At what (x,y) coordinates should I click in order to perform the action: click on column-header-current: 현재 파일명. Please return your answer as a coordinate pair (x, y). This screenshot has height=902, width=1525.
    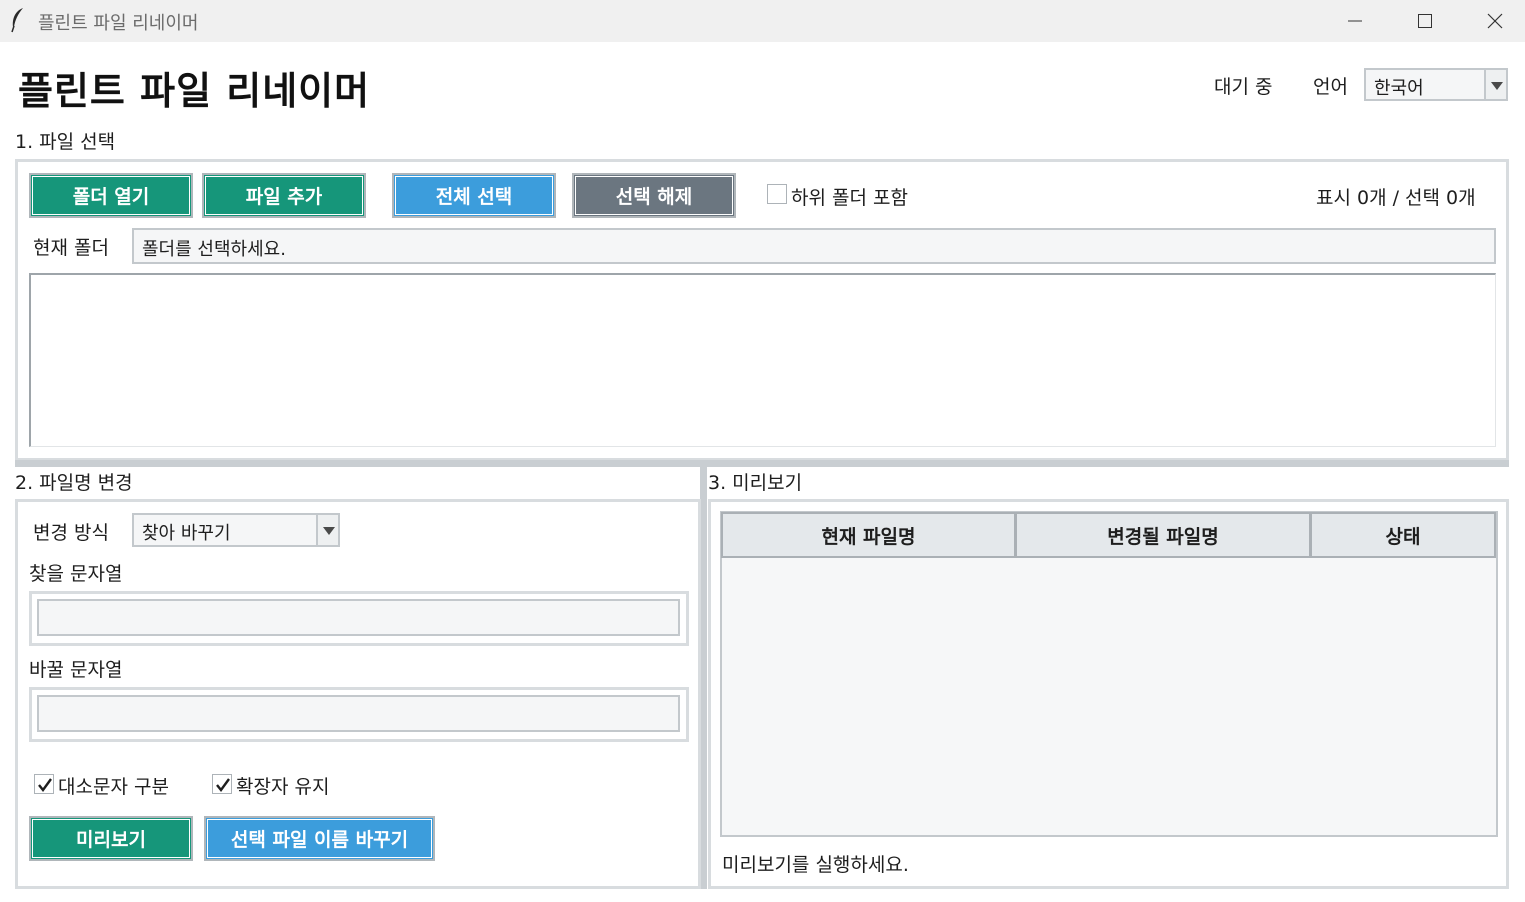
    Looking at the image, I should click on (868, 535).